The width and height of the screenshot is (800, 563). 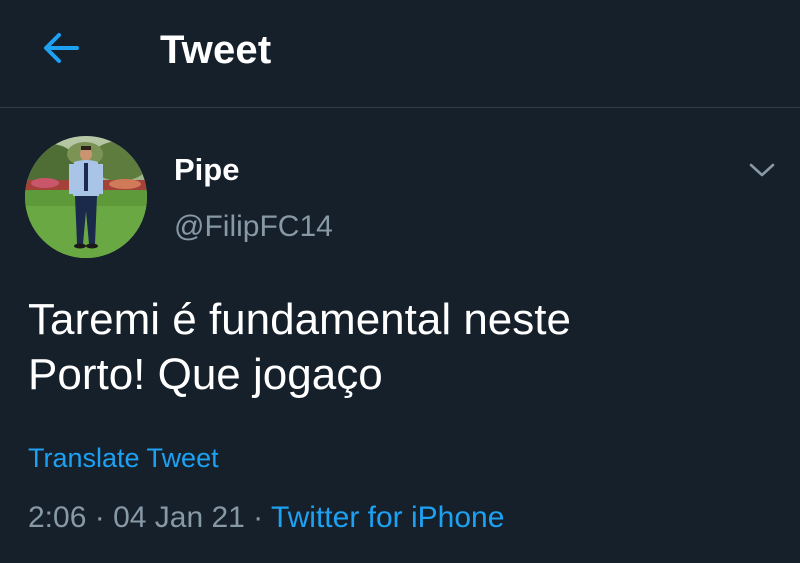 What do you see at coordinates (253, 227) in the screenshot?
I see `username-handle: @FilipFC14` at bounding box center [253, 227].